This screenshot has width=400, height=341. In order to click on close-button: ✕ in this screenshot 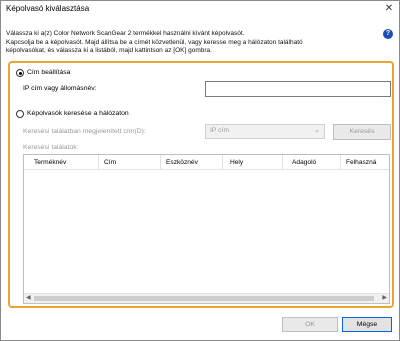, I will do `click(389, 9)`.